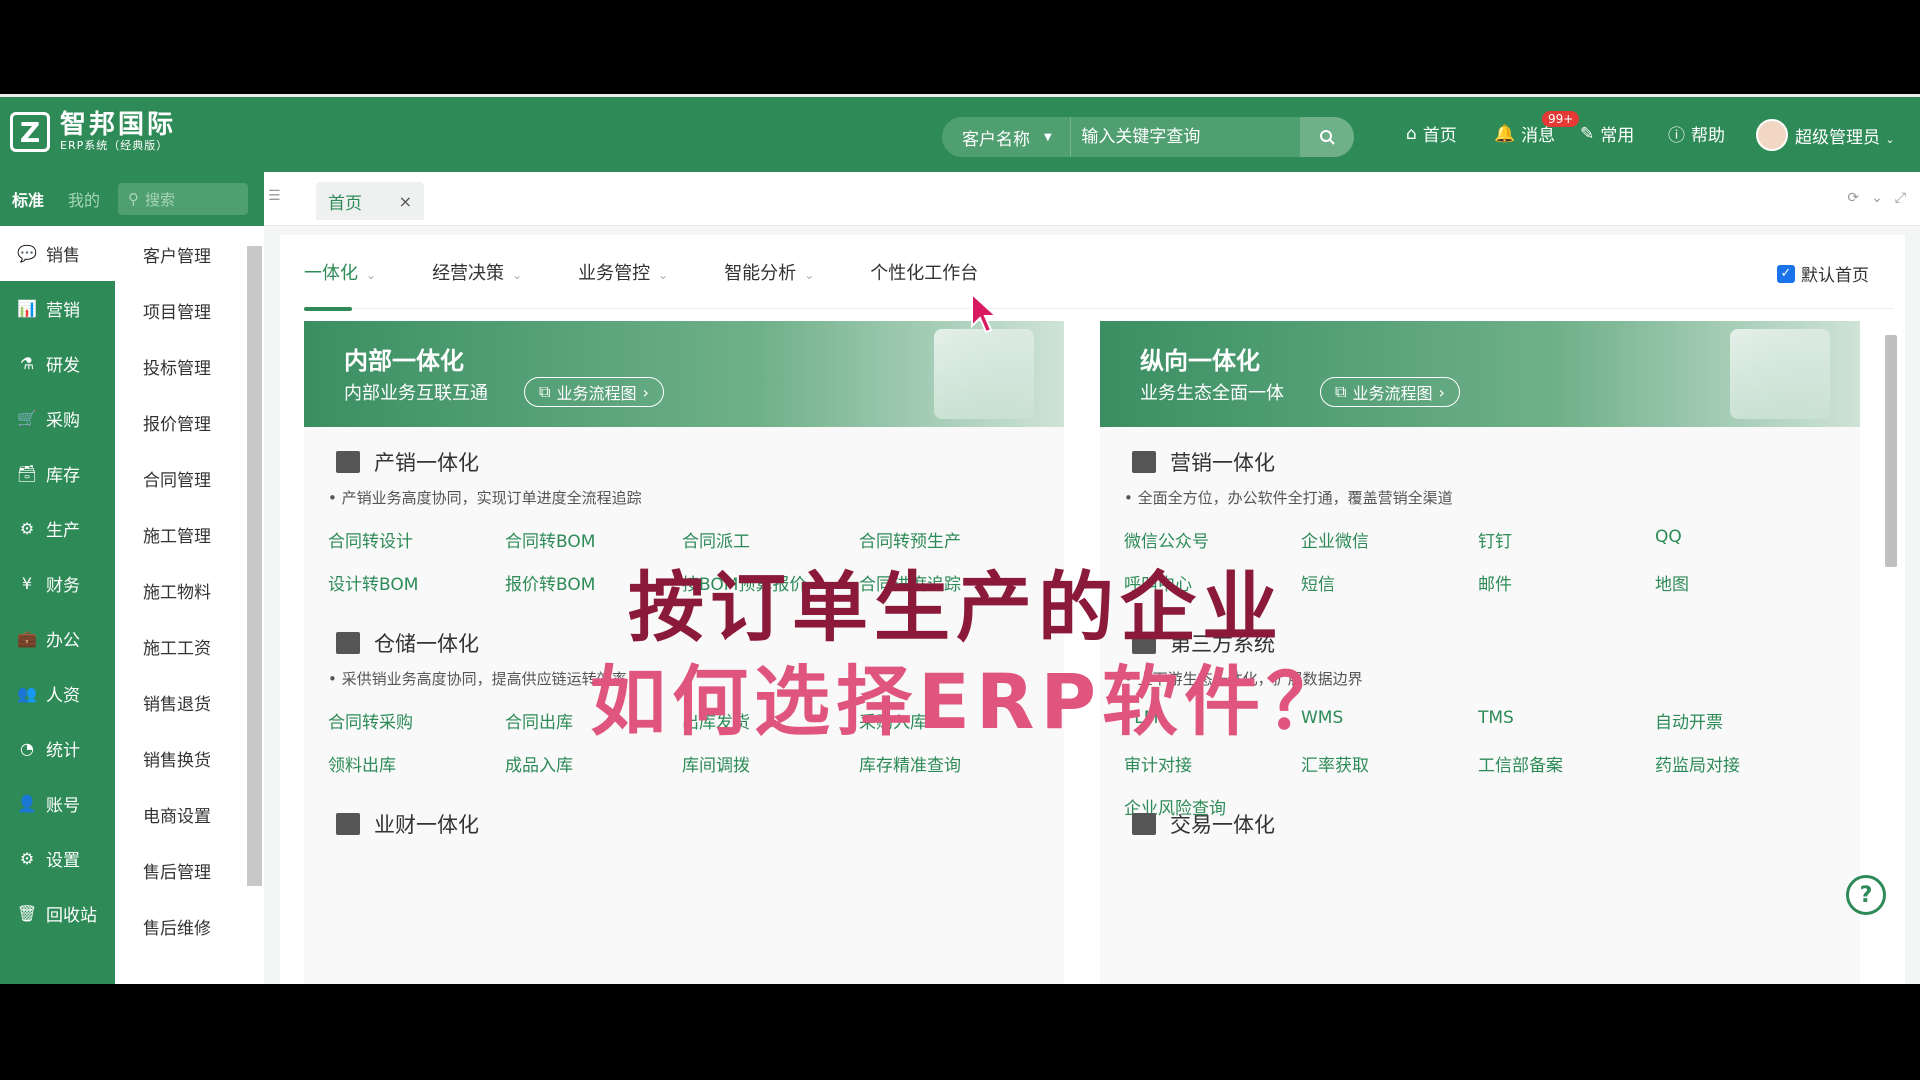 This screenshot has height=1080, width=1920. I want to click on feature-link: 合同转采购, so click(416, 720).